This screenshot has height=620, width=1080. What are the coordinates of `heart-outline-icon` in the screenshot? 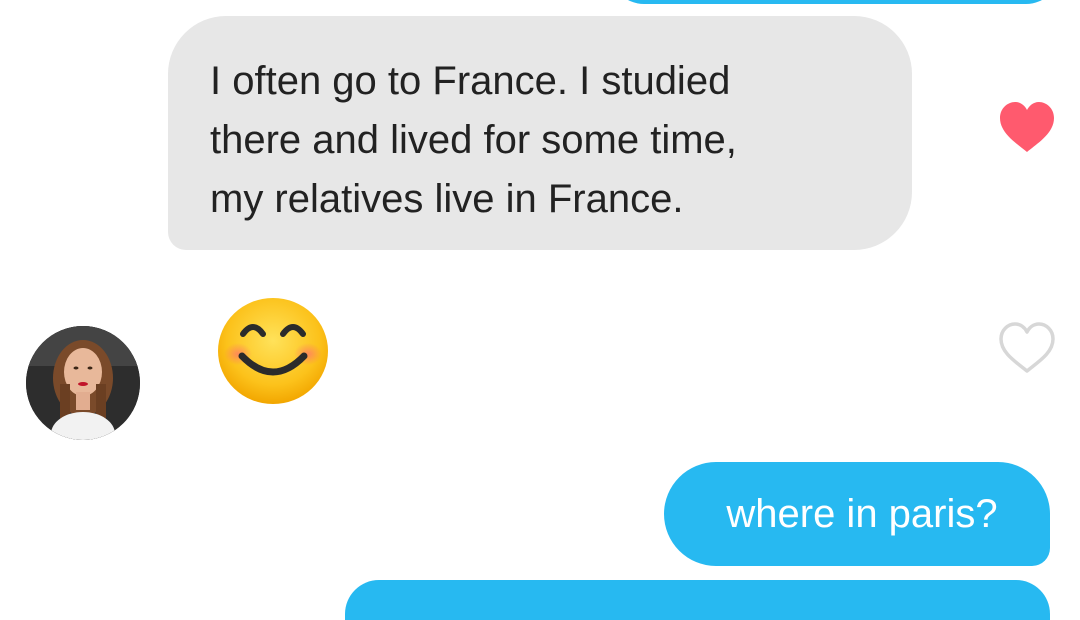 It's located at (1027, 348).